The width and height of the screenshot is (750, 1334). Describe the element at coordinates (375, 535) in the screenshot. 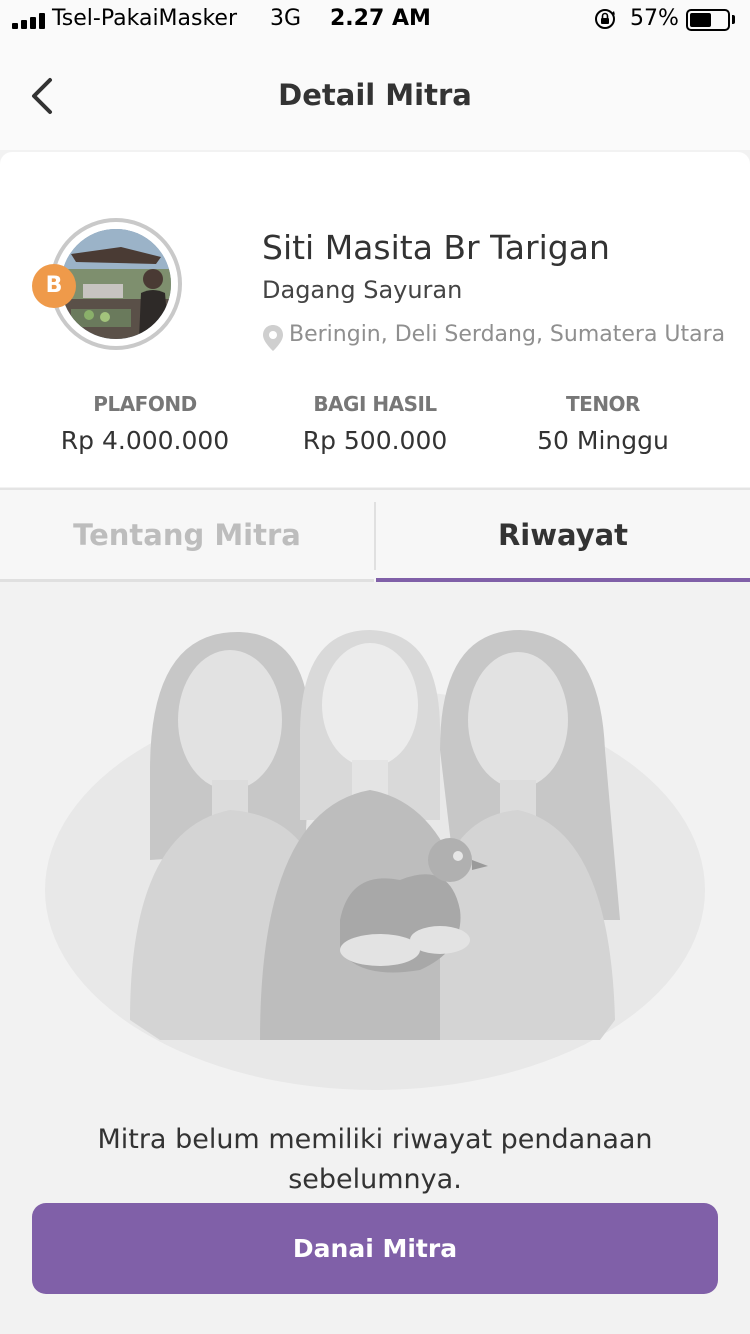

I see `tab-bar: Tentang Mitra Riwayat` at that location.